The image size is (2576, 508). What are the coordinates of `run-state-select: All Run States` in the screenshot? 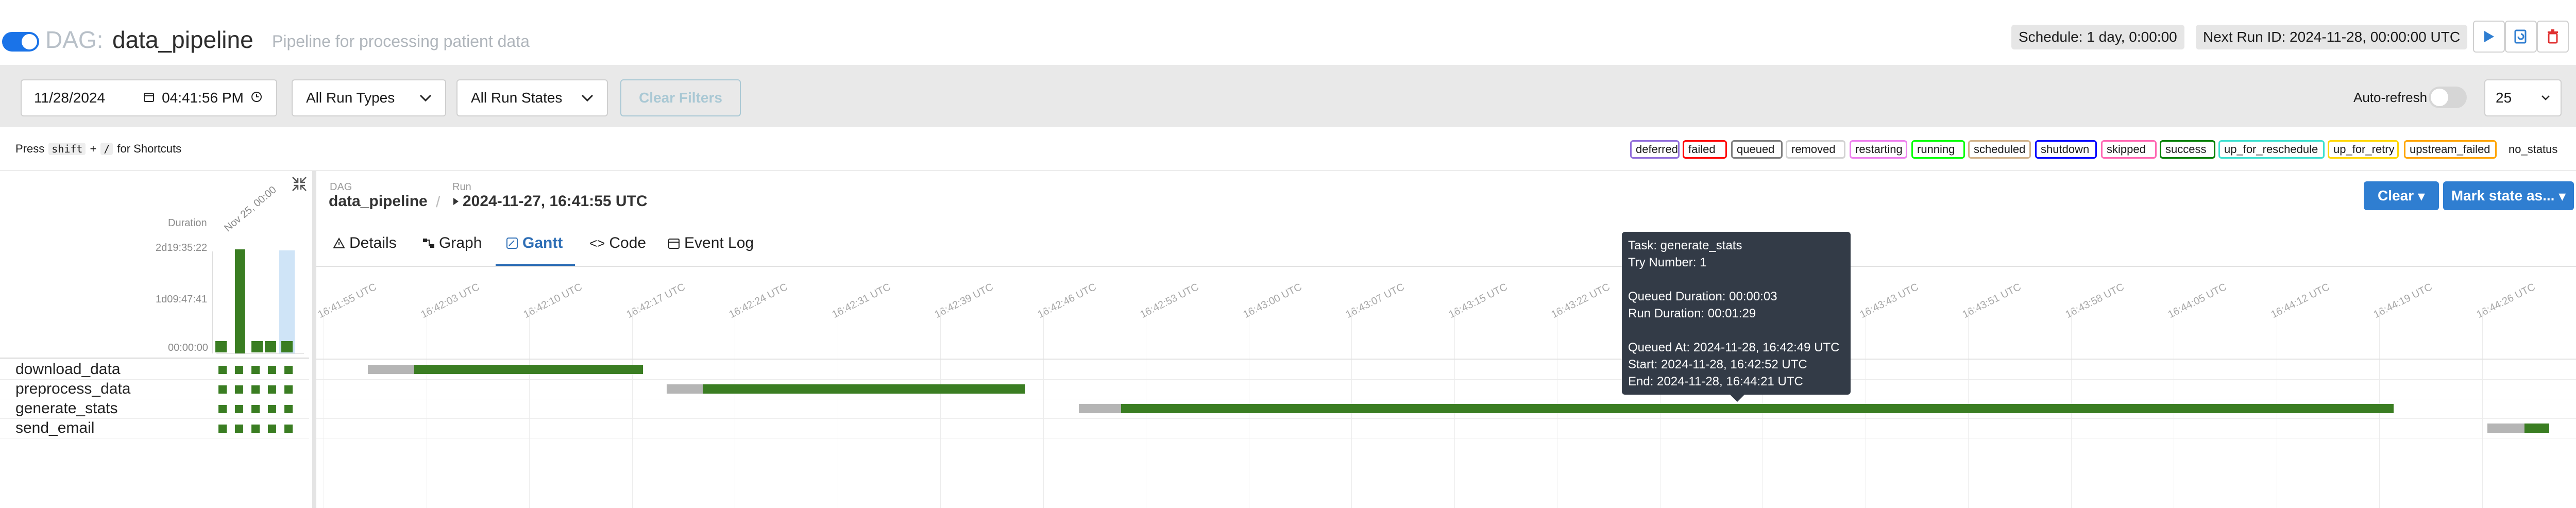 It's located at (532, 97).